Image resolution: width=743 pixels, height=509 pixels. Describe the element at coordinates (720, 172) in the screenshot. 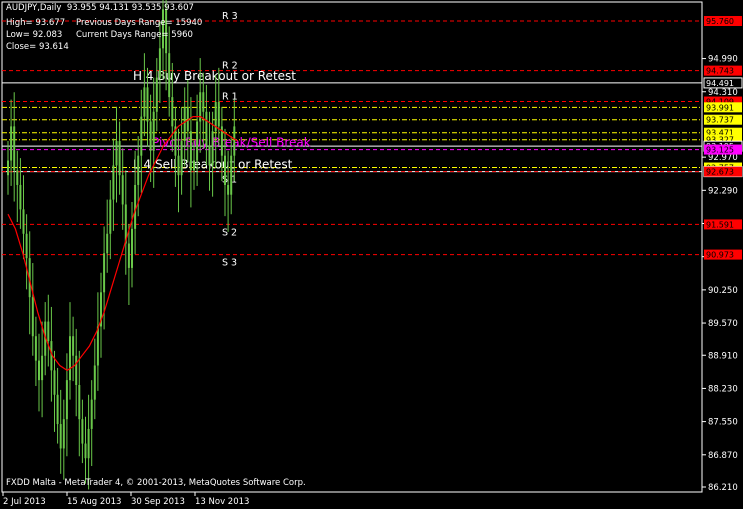

I see `price-tag-label: 92.673` at that location.